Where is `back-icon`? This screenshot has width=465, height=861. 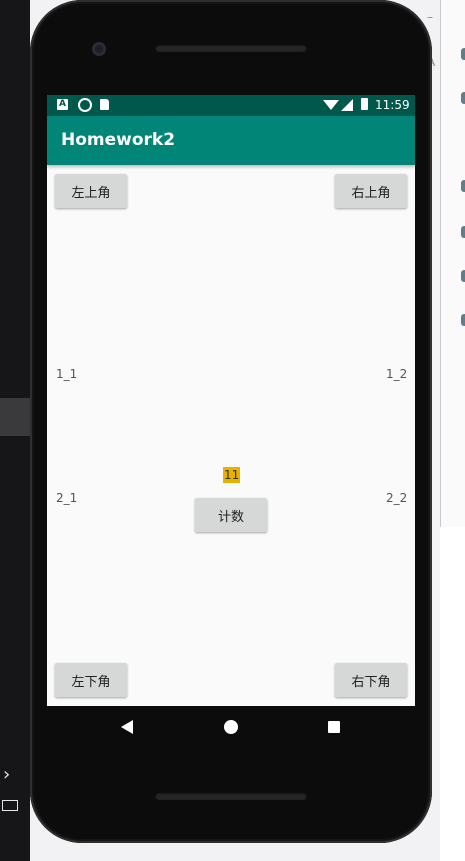 back-icon is located at coordinates (127, 727).